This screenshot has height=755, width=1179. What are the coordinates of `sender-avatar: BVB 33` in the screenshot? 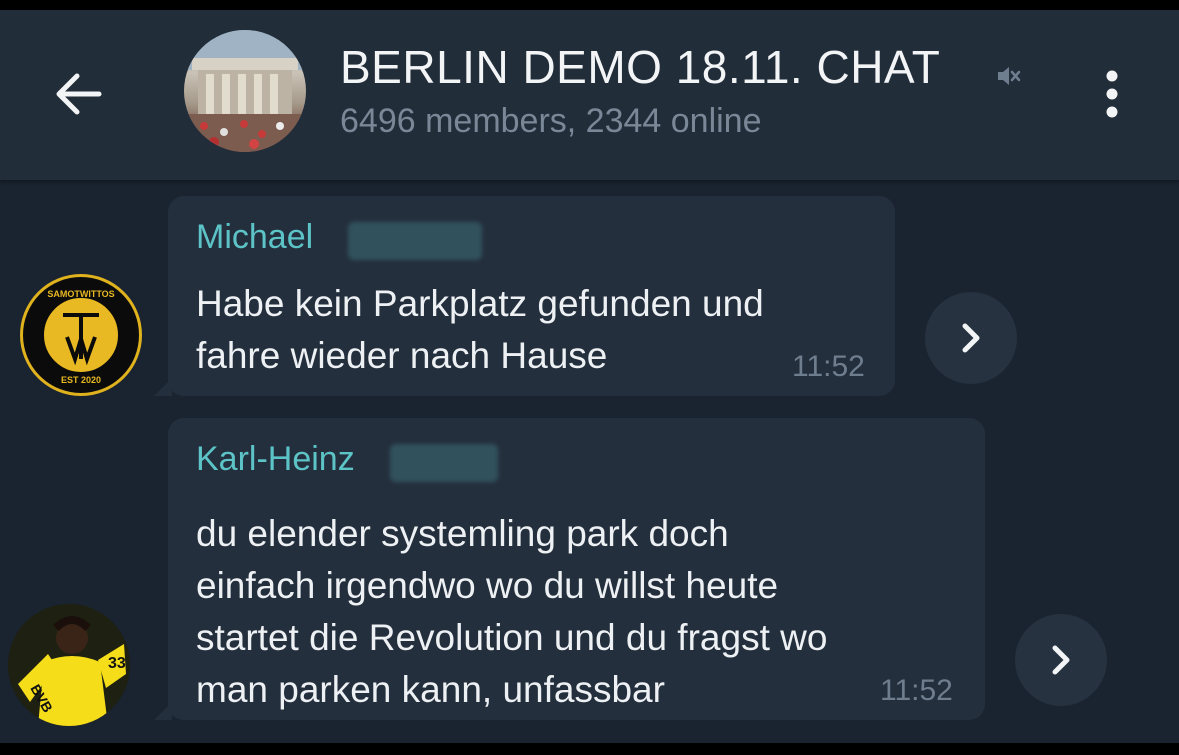 It's located at (69, 665).